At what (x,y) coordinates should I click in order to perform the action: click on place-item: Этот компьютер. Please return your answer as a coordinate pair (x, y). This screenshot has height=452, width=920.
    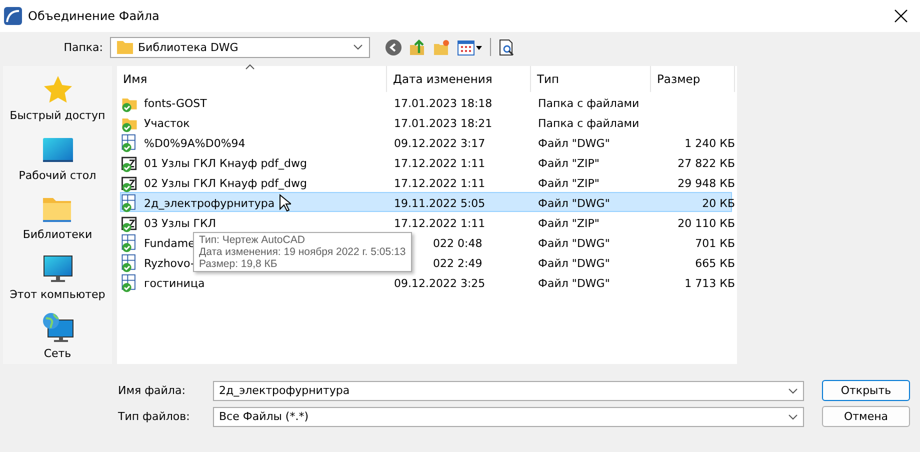
    Looking at the image, I should click on (58, 278).